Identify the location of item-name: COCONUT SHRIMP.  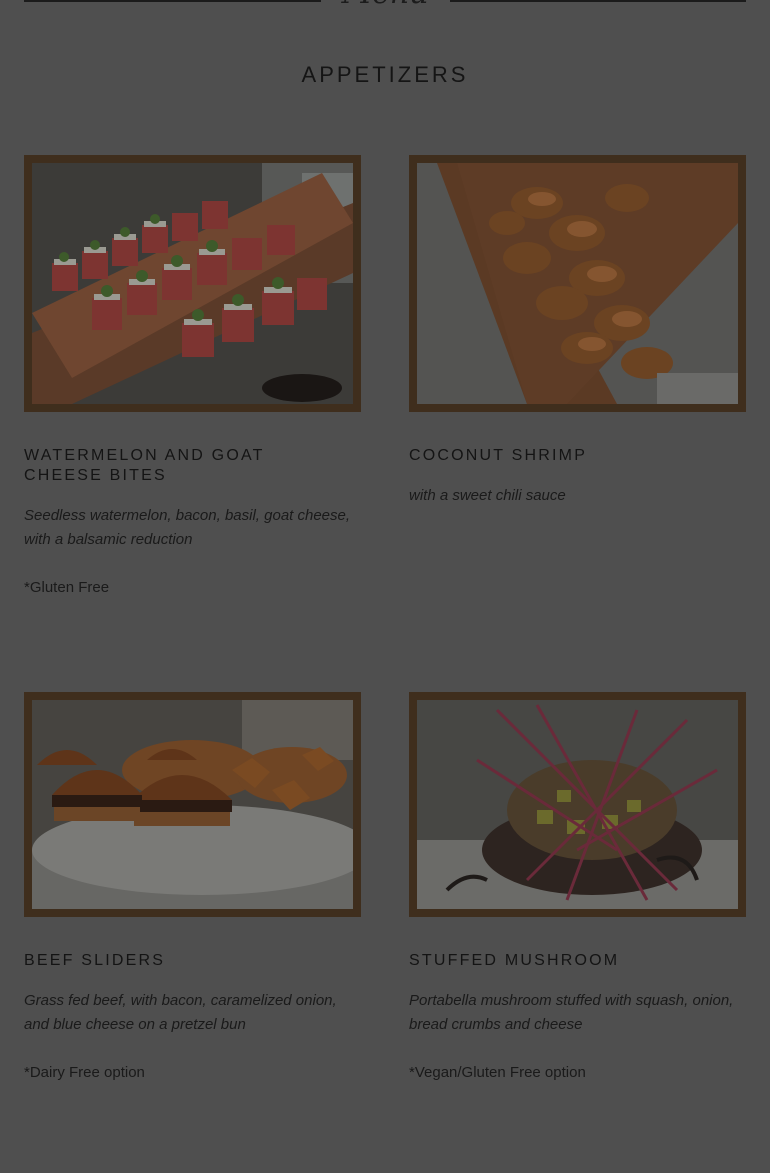
(498, 455).